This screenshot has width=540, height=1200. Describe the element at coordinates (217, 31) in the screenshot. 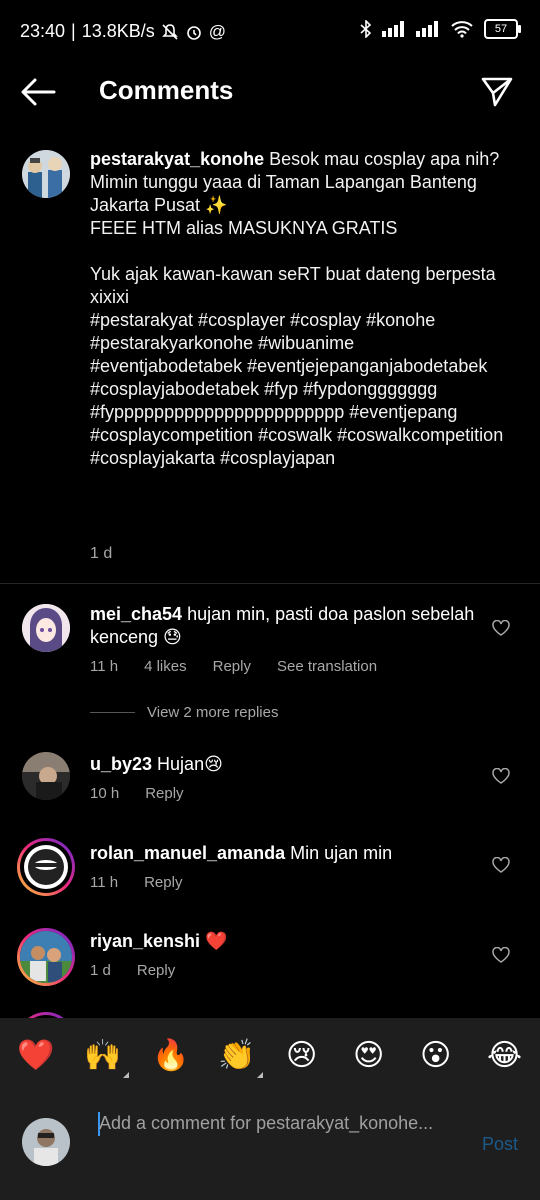

I see `at-icon: @` at that location.